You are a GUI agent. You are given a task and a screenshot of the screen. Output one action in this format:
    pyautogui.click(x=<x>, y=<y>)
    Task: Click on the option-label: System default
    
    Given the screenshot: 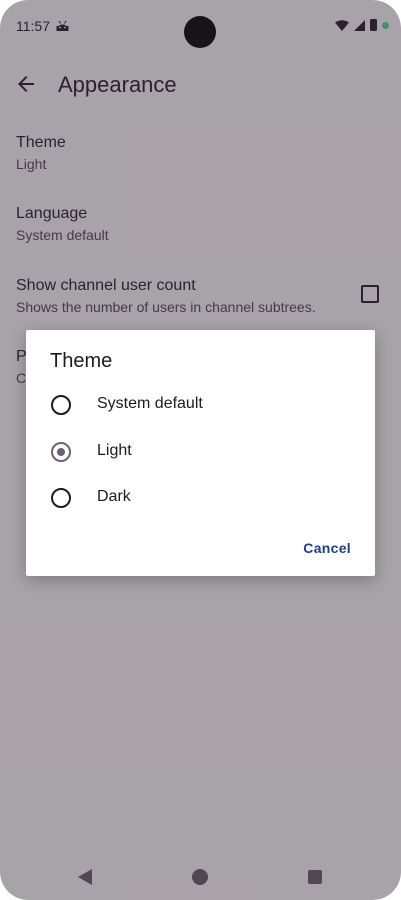 What is the action you would take?
    pyautogui.click(x=150, y=403)
    